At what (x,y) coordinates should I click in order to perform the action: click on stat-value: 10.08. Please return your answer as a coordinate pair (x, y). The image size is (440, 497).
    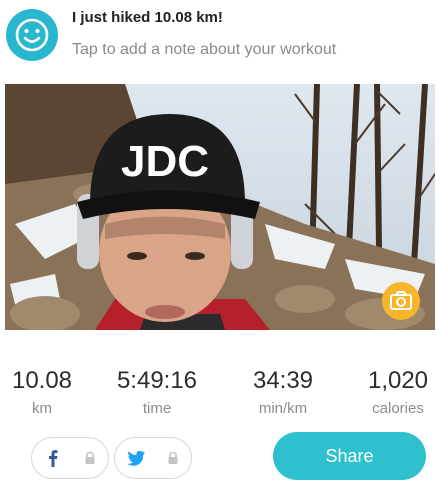
    Looking at the image, I should click on (42, 380).